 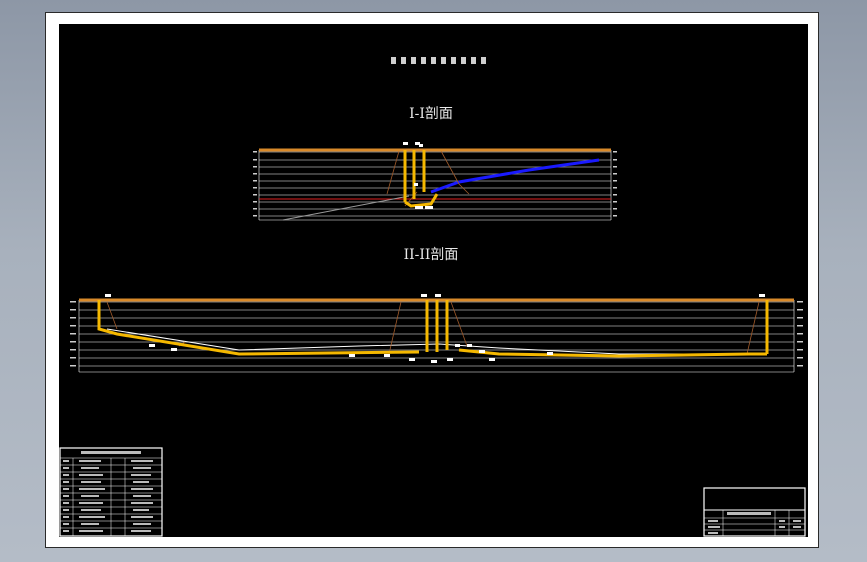 What do you see at coordinates (111, 492) in the screenshot?
I see `legend-table` at bounding box center [111, 492].